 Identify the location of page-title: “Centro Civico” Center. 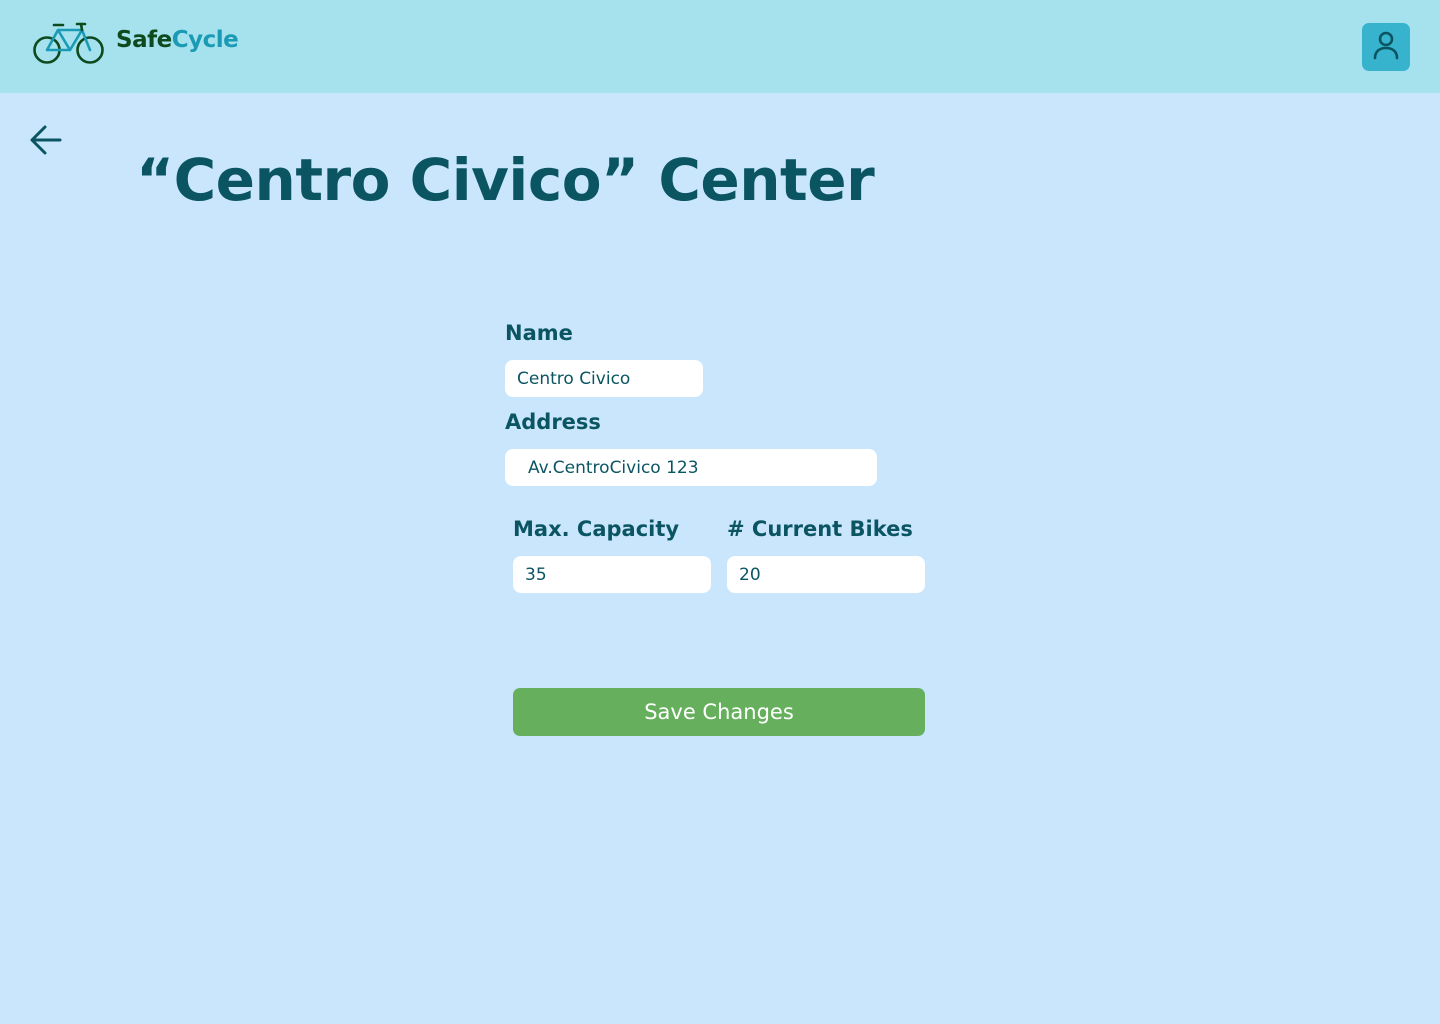
(505, 180).